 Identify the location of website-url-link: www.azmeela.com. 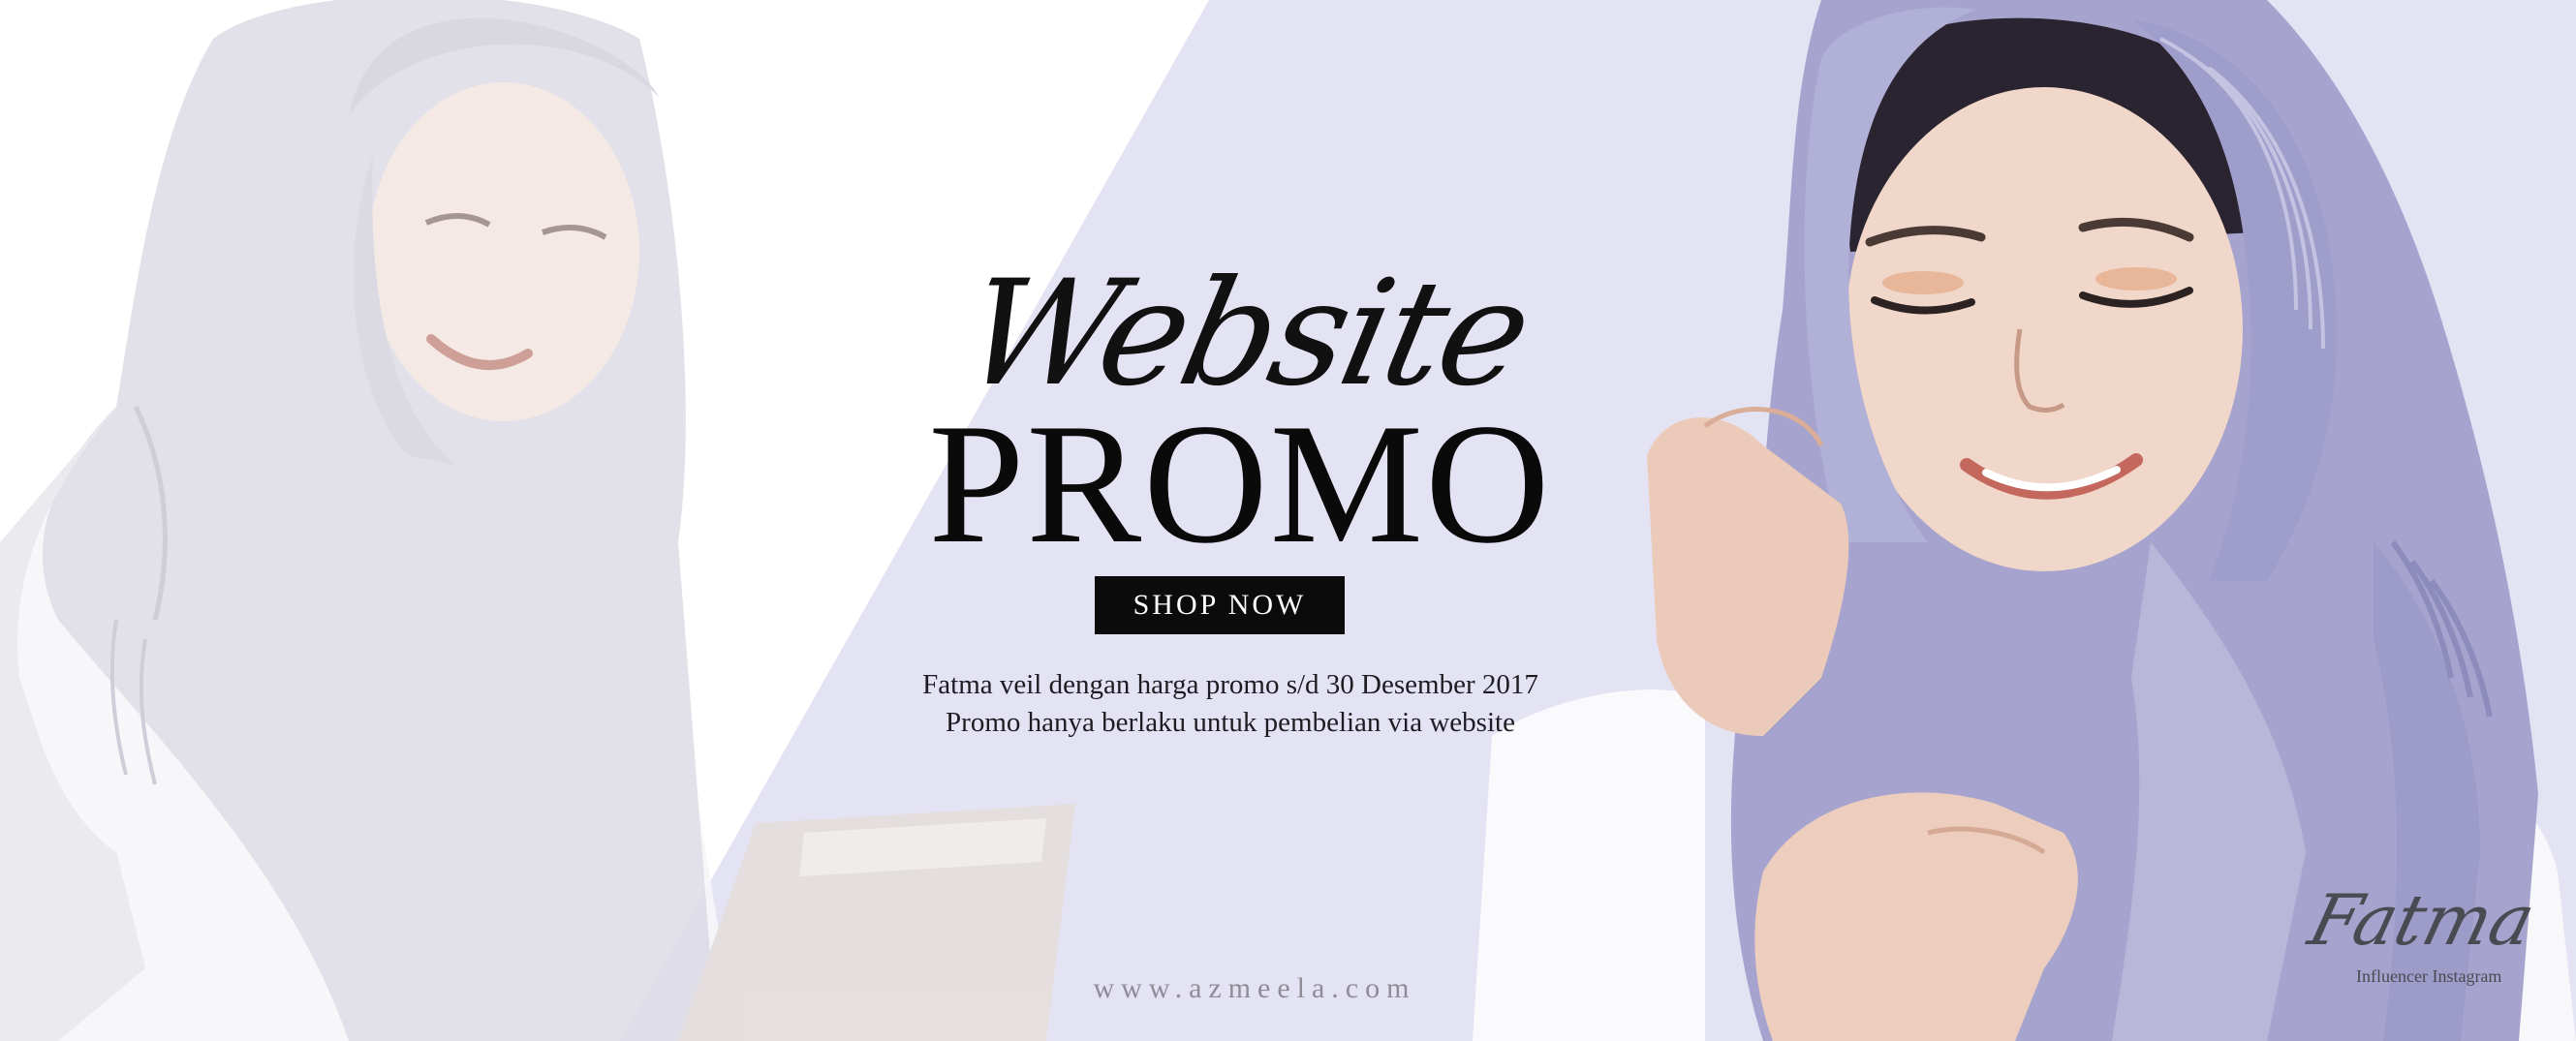
(1254, 989).